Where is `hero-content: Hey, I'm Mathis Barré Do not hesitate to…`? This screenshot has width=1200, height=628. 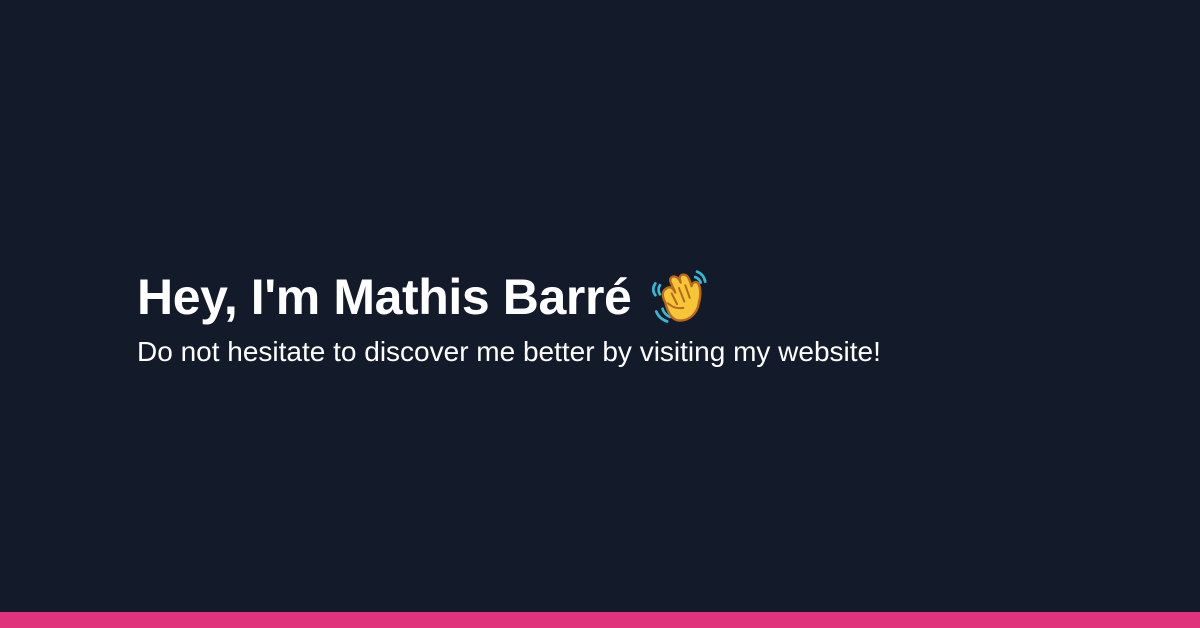
hero-content: Hey, I'm Mathis Barré Do not hesitate to… is located at coordinates (637, 317).